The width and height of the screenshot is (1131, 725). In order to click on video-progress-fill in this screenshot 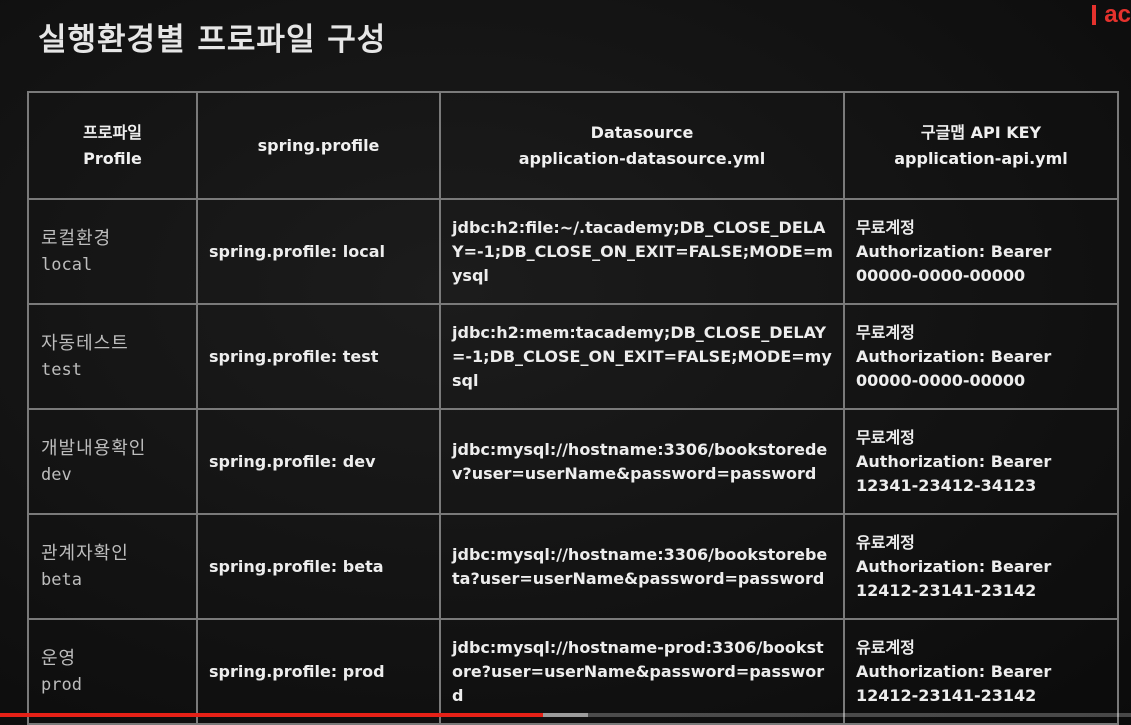, I will do `click(271, 715)`.